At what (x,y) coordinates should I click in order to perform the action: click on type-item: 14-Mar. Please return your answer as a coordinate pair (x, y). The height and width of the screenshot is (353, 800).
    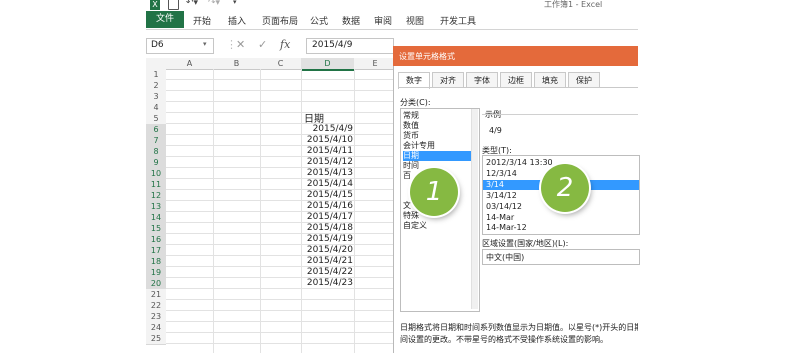
    Looking at the image, I should click on (561, 218).